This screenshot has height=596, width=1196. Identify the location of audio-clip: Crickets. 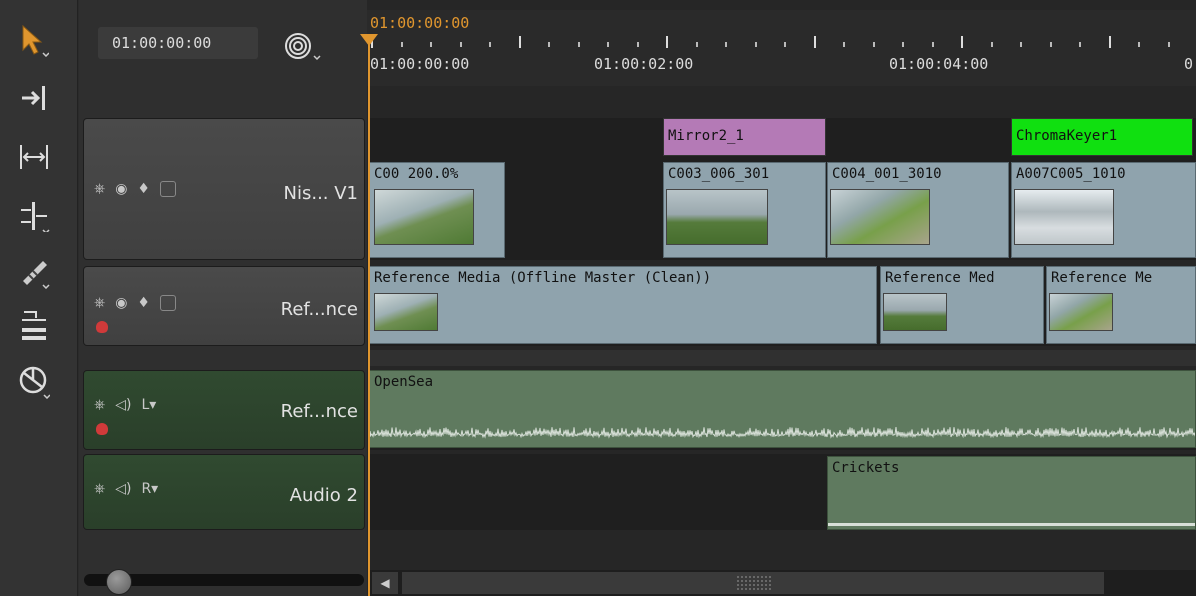
(1011, 493).